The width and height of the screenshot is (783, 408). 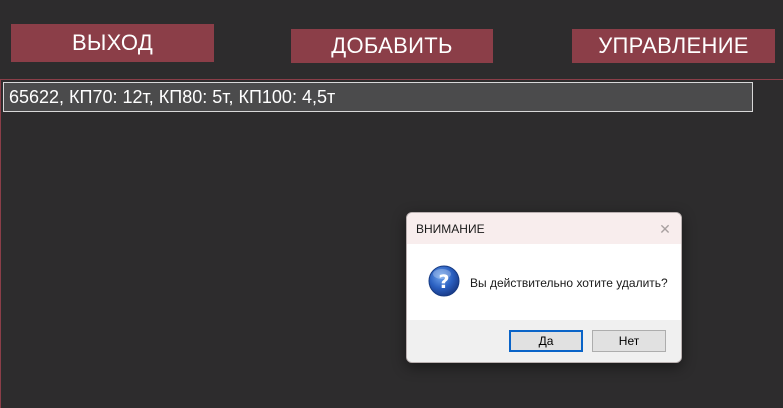 I want to click on add-button-label: ДОБАВИТЬ, so click(x=392, y=45).